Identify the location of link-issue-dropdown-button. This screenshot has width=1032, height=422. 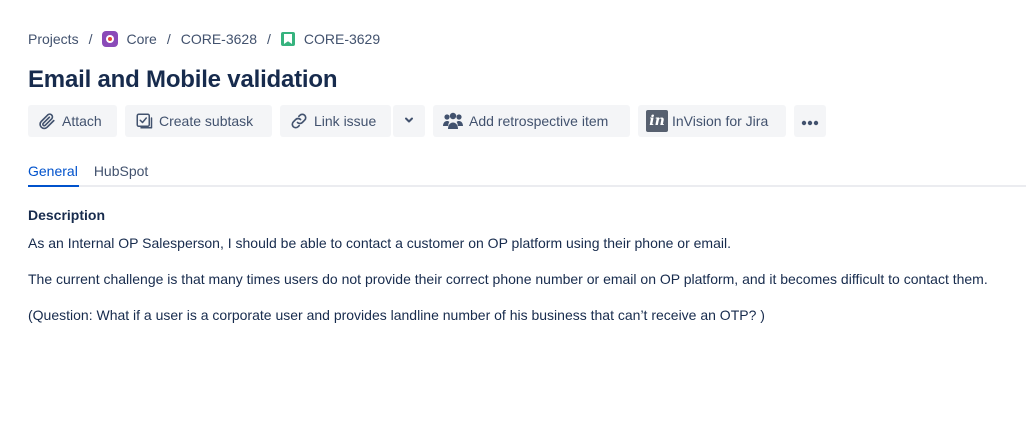
(409, 121).